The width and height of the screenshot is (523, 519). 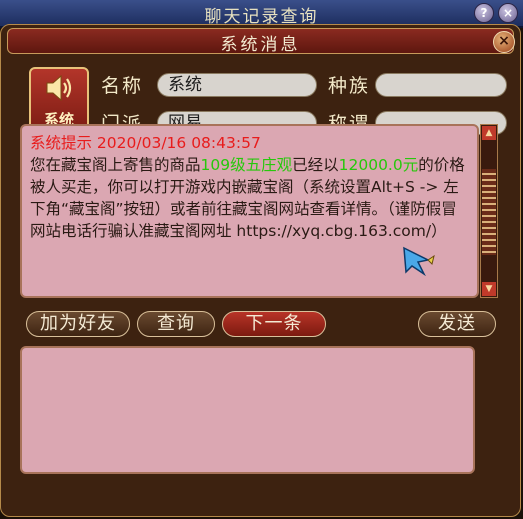 What do you see at coordinates (484, 13) in the screenshot?
I see `help-icon: ?` at bounding box center [484, 13].